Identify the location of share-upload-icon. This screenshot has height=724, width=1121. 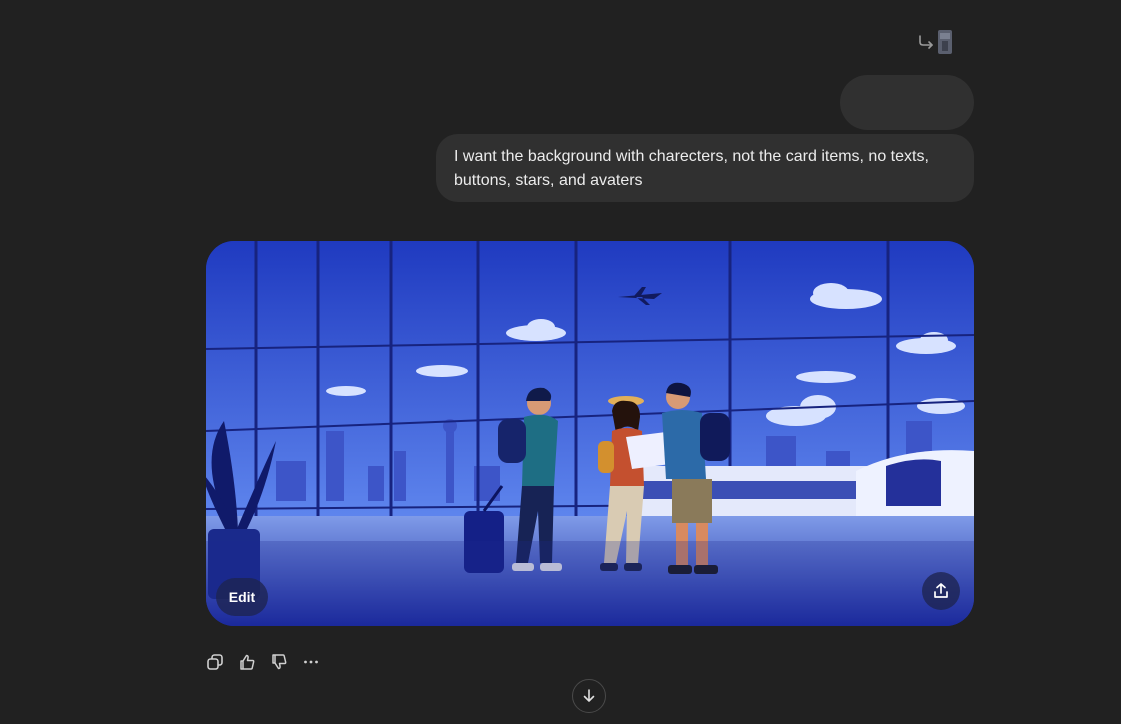
(941, 590).